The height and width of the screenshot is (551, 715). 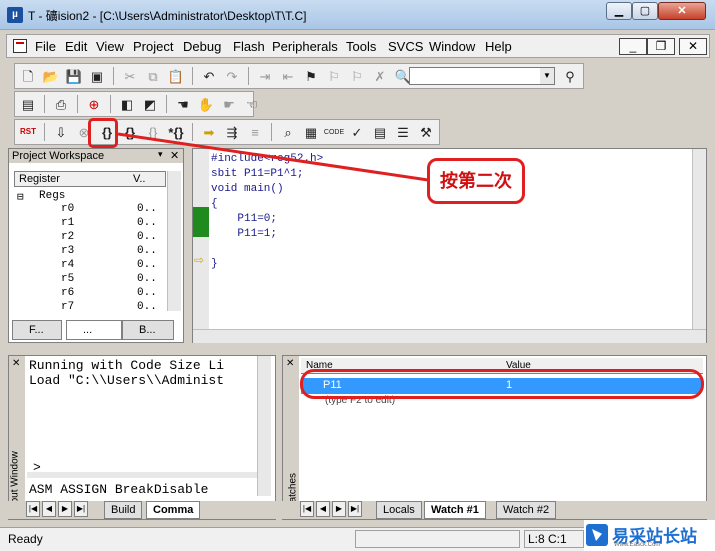 What do you see at coordinates (174, 241) in the screenshot?
I see `workspace-scrollbar` at bounding box center [174, 241].